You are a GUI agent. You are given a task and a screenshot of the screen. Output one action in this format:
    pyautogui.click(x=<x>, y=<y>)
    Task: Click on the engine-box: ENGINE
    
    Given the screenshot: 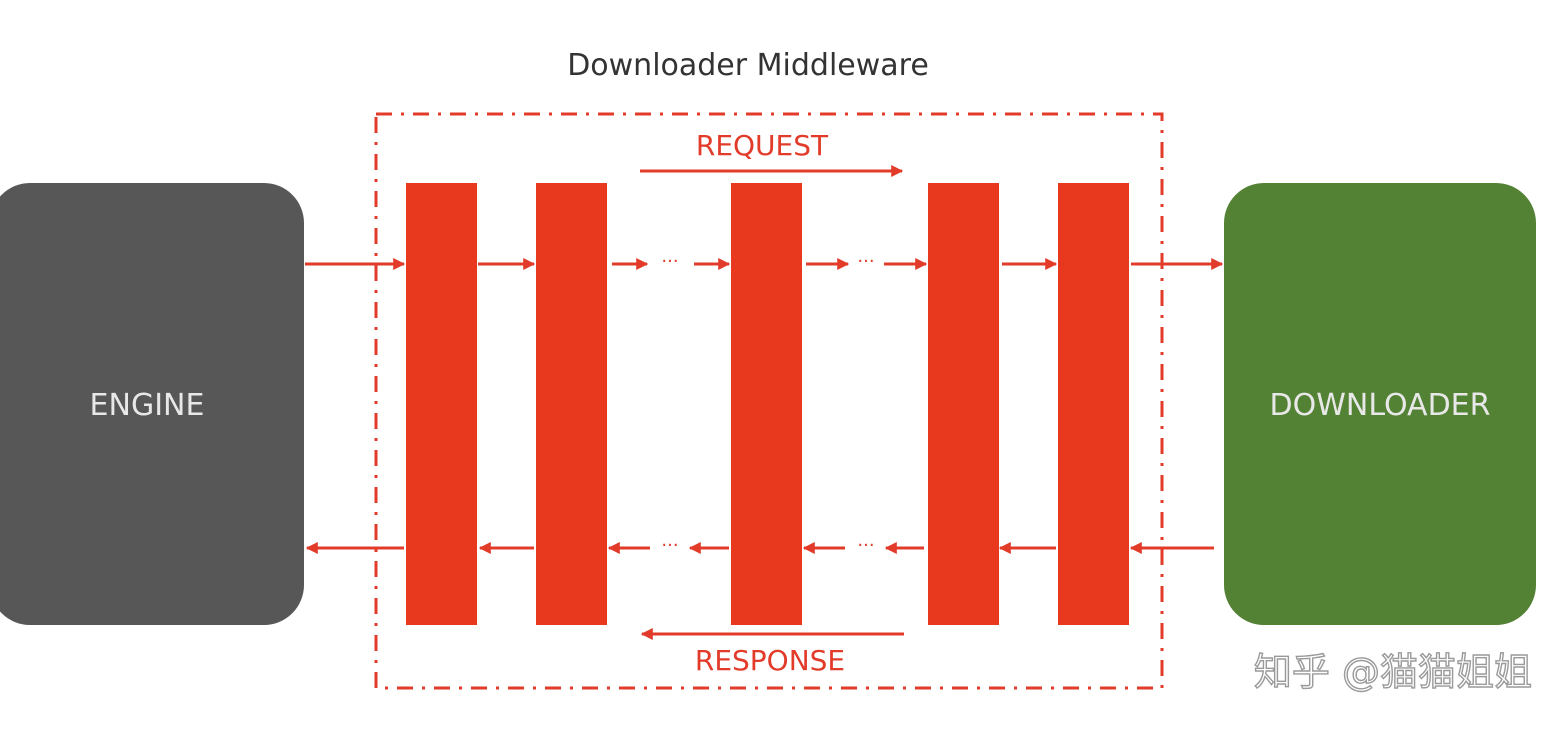 What is the action you would take?
    pyautogui.click(x=152, y=404)
    